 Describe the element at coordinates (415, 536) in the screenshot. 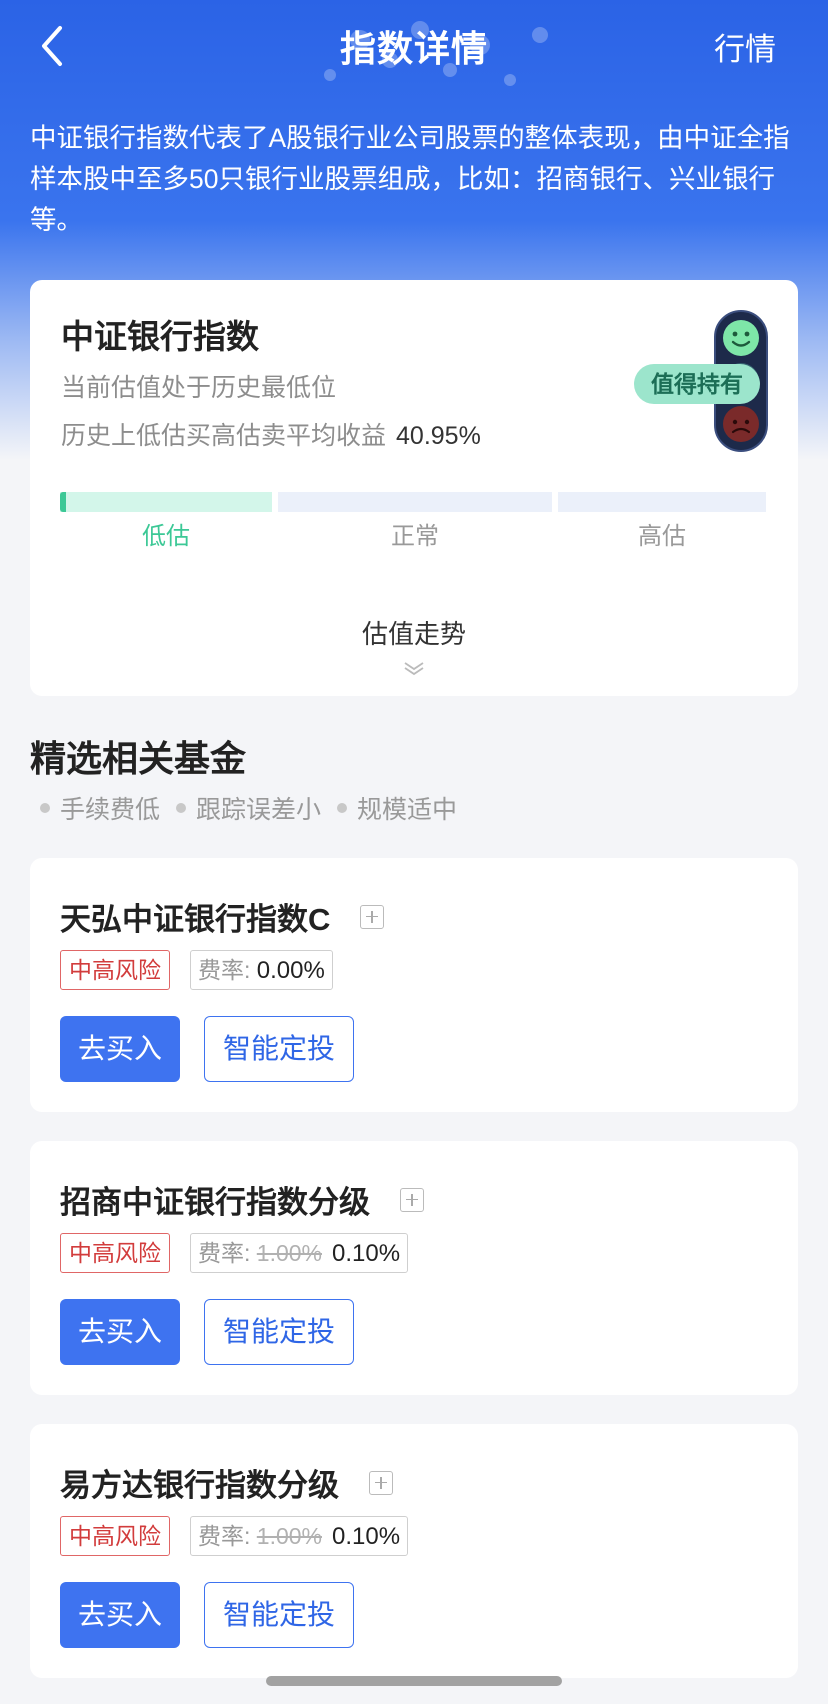

I see `gauge-label-normal: 正常` at that location.